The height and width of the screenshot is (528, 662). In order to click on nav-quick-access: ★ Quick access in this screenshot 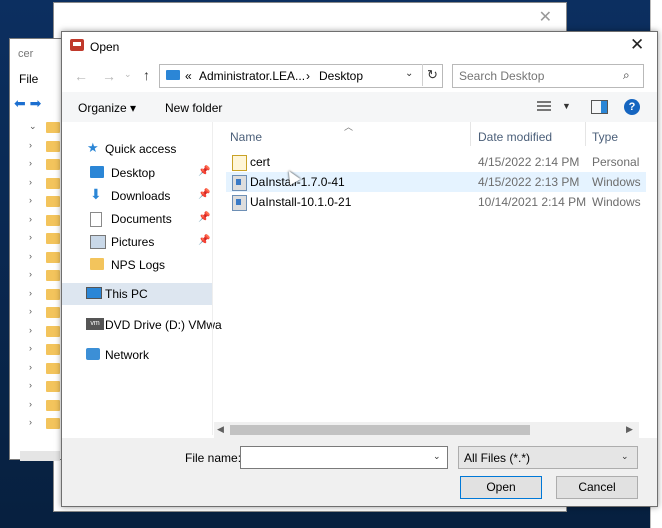, I will do `click(137, 149)`.